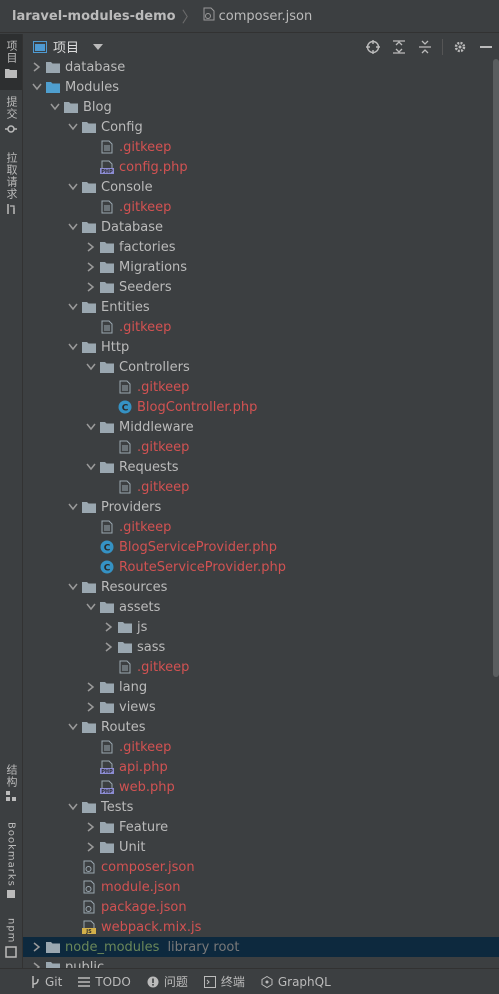  What do you see at coordinates (261, 407) in the screenshot?
I see `tree-file-row: C BlogController.php` at bounding box center [261, 407].